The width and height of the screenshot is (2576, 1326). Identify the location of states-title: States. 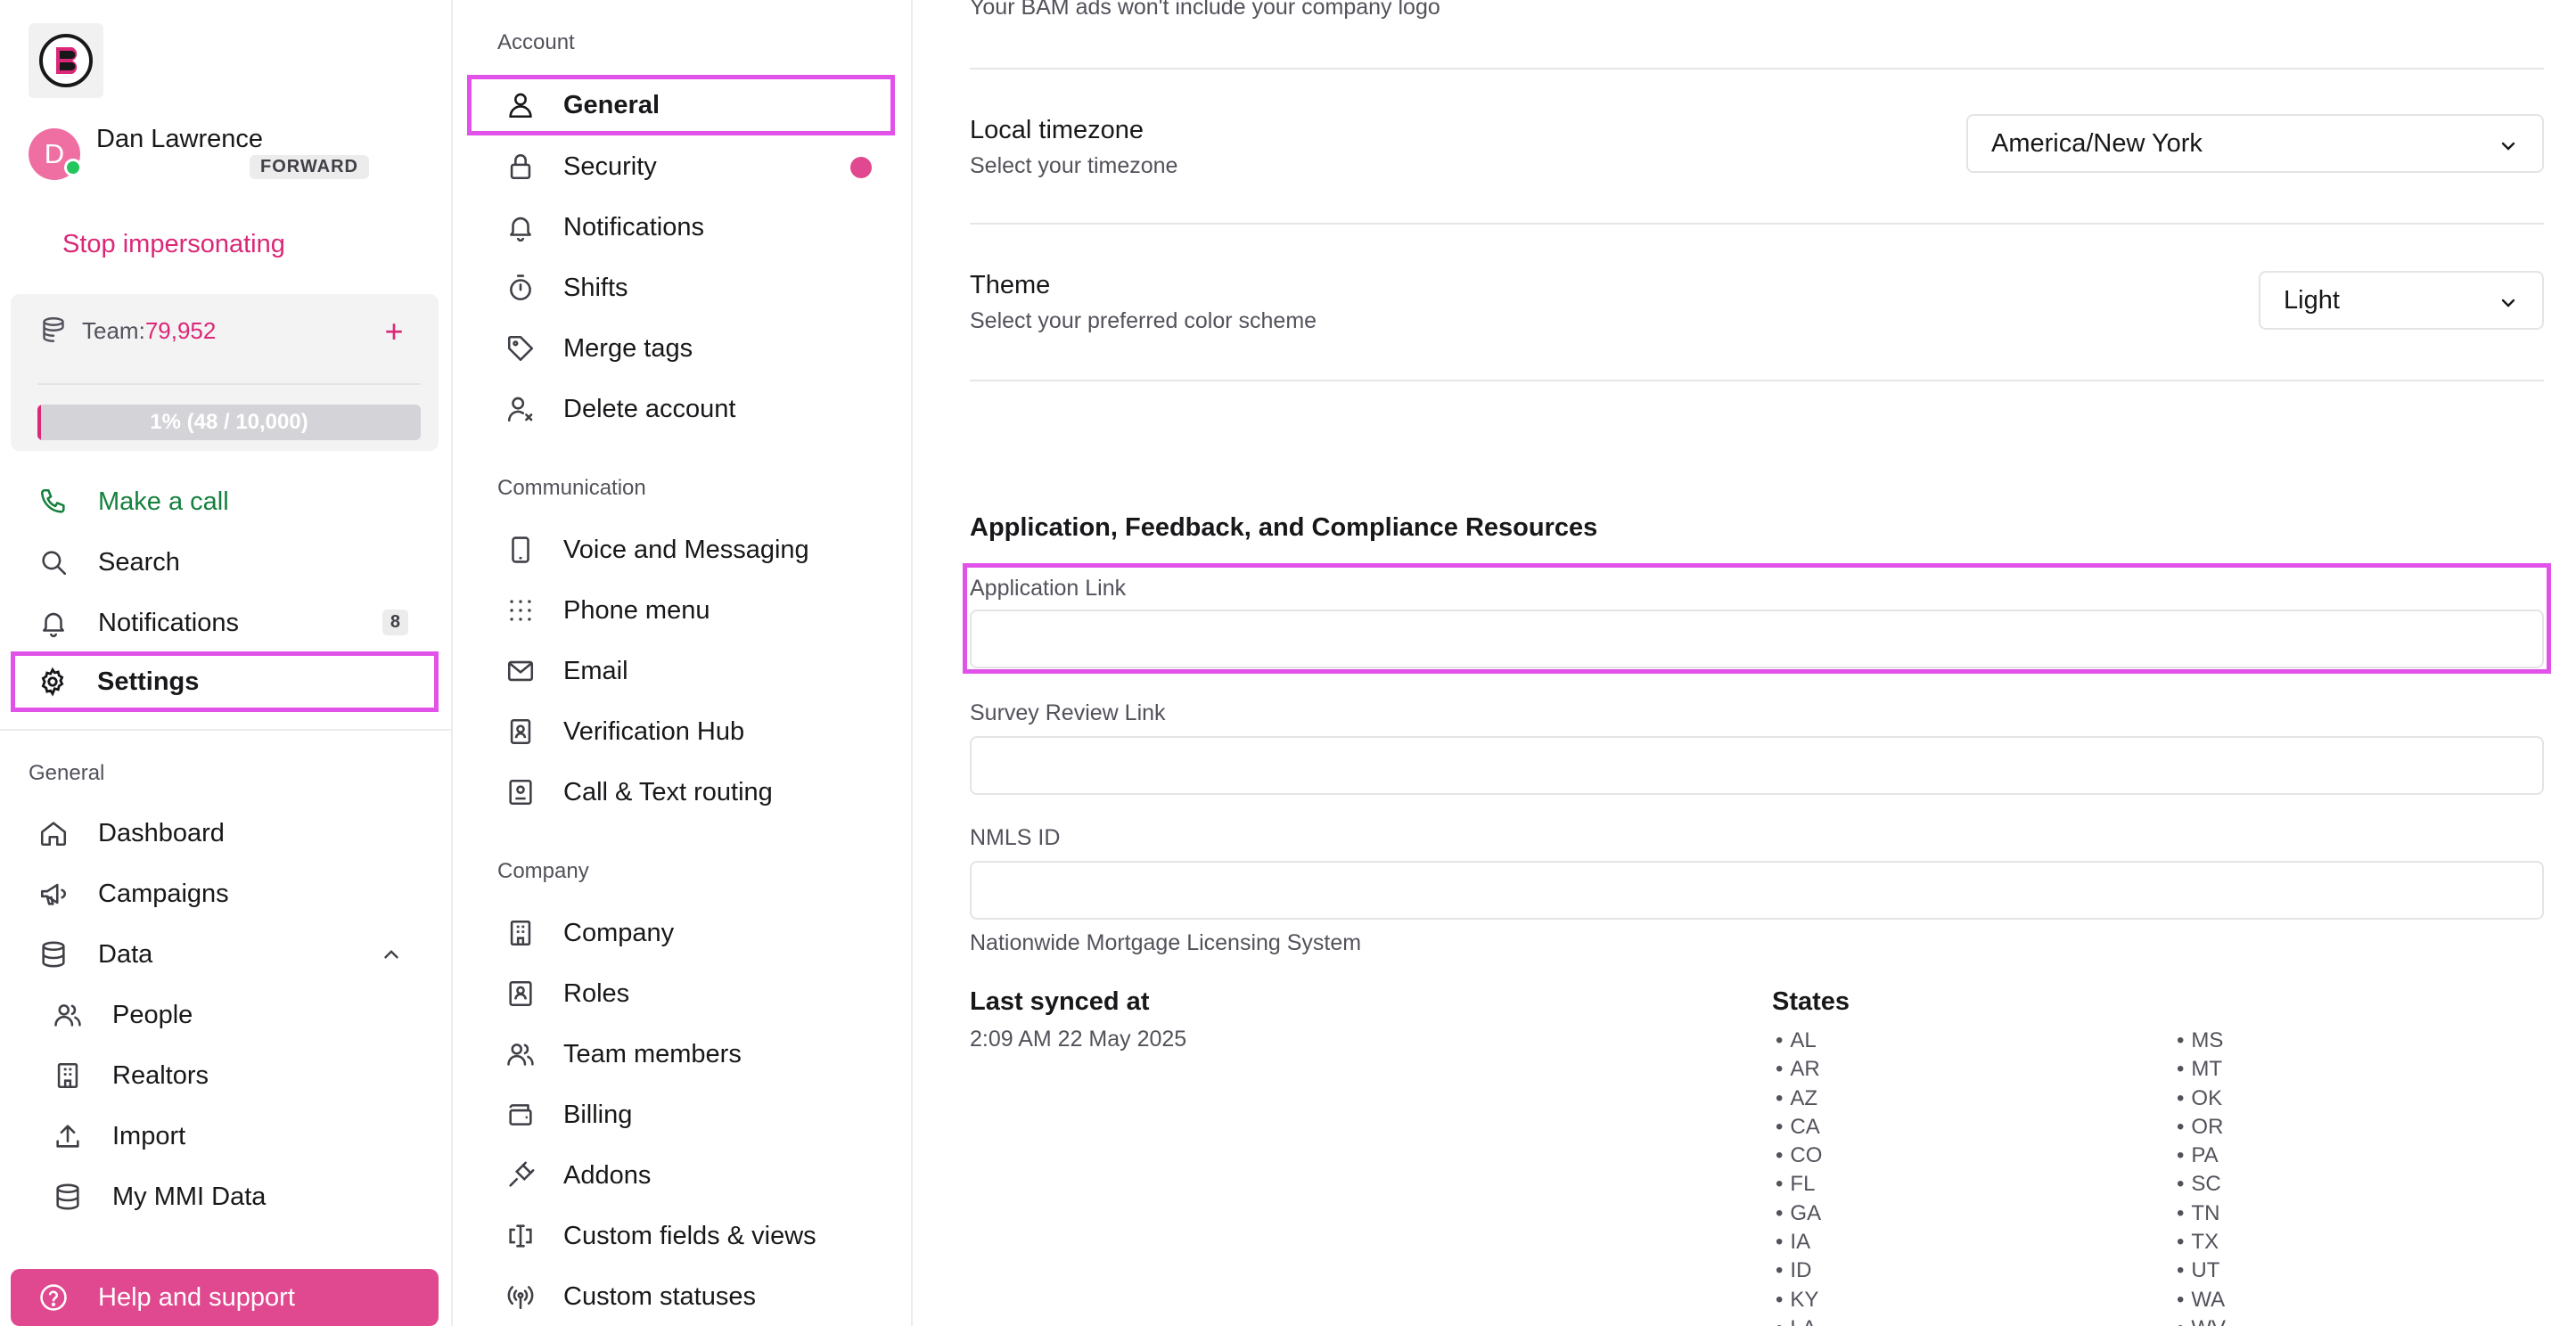
(1811, 1002).